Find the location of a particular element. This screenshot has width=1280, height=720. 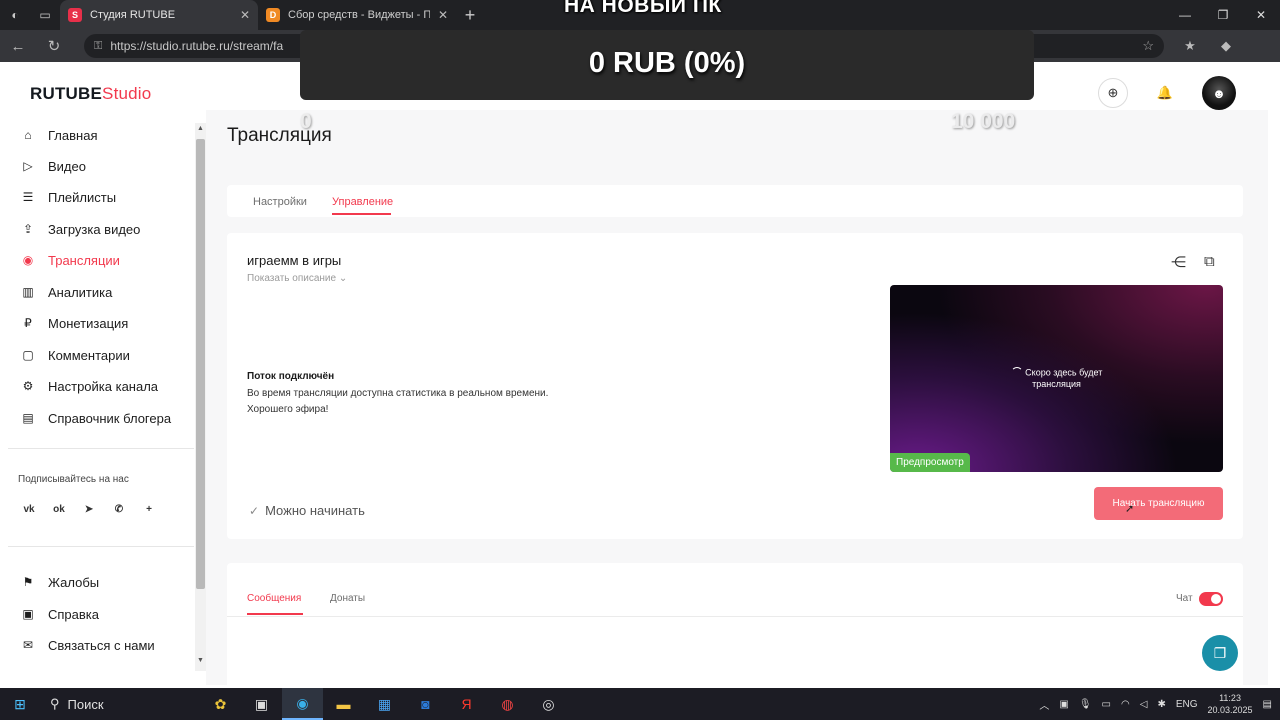

notifications-bell-icon: 🔔 is located at coordinates (1165, 93).